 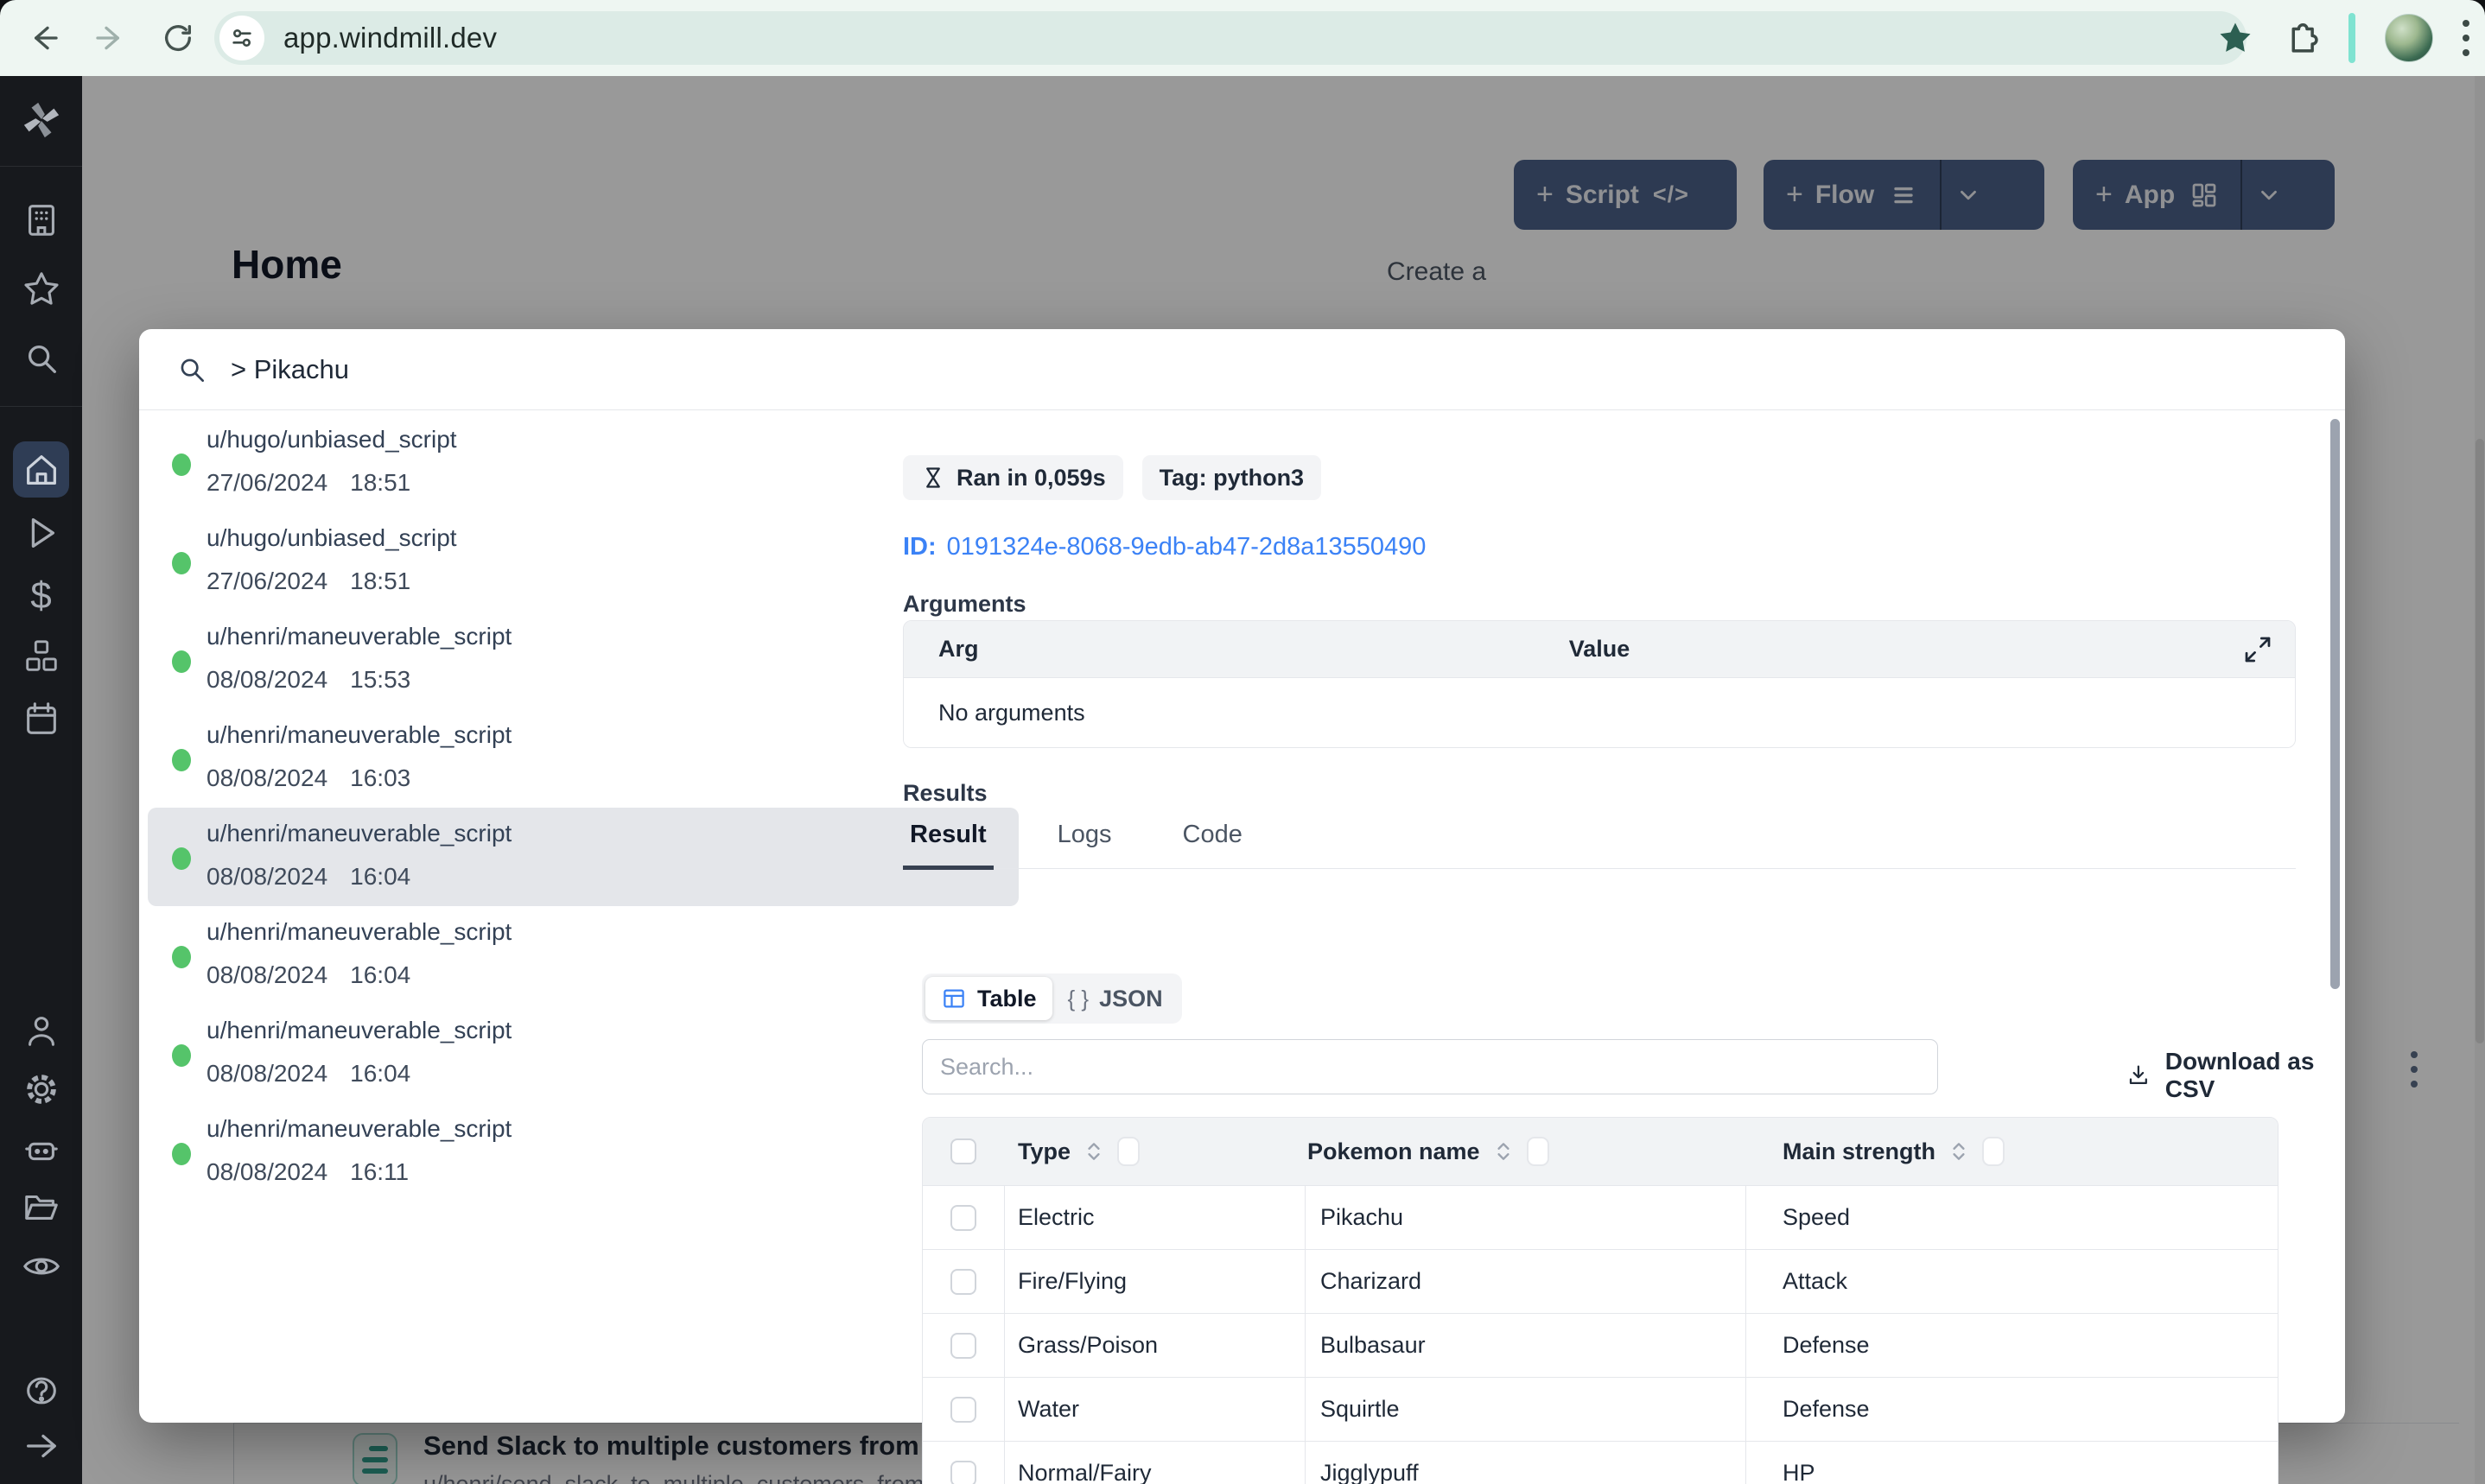 What do you see at coordinates (41, 120) in the screenshot?
I see `windmill-logo-icon` at bounding box center [41, 120].